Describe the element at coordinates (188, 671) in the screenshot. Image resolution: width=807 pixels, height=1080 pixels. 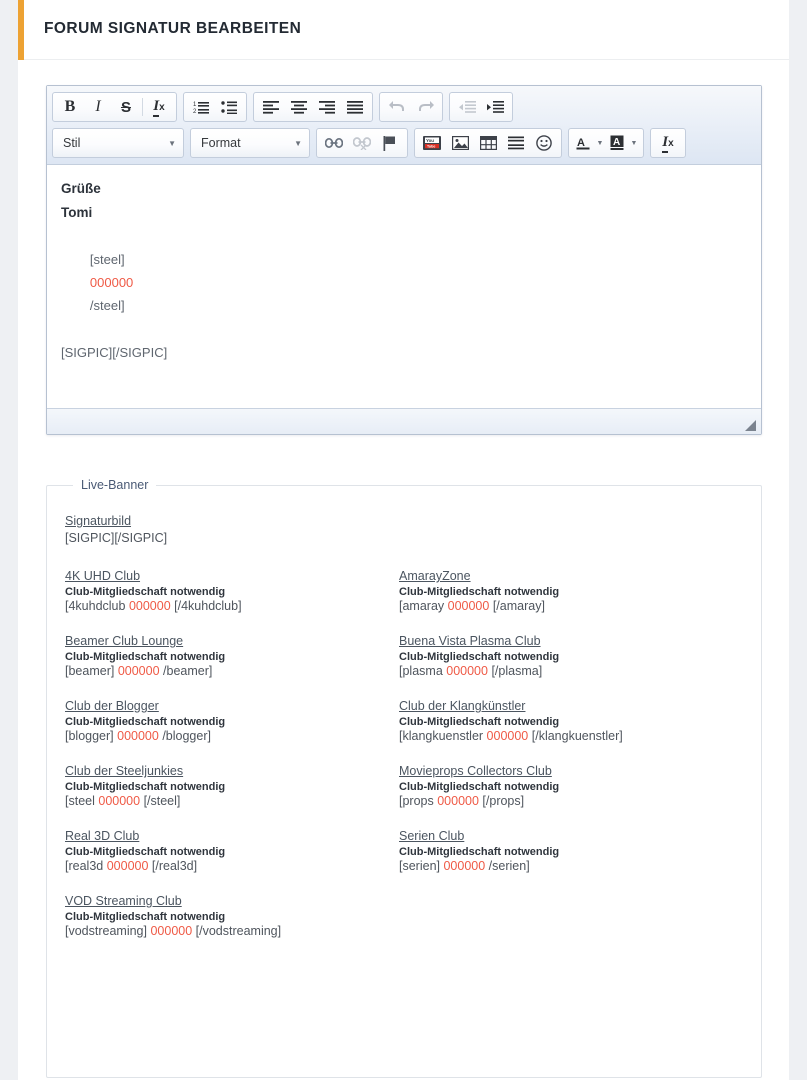
I see `club-bbcode-close: /beamer]` at that location.